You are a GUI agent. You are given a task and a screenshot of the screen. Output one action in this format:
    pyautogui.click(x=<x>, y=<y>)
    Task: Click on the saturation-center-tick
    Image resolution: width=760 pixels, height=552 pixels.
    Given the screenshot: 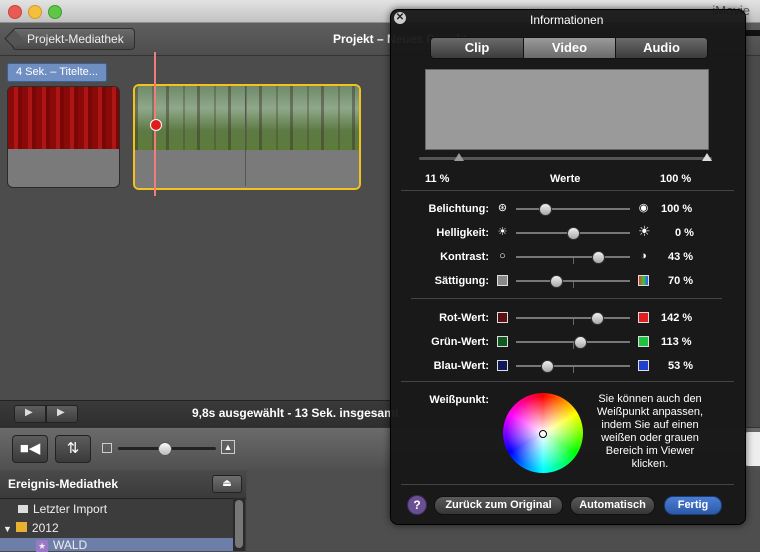 What is the action you would take?
    pyautogui.click(x=573, y=285)
    